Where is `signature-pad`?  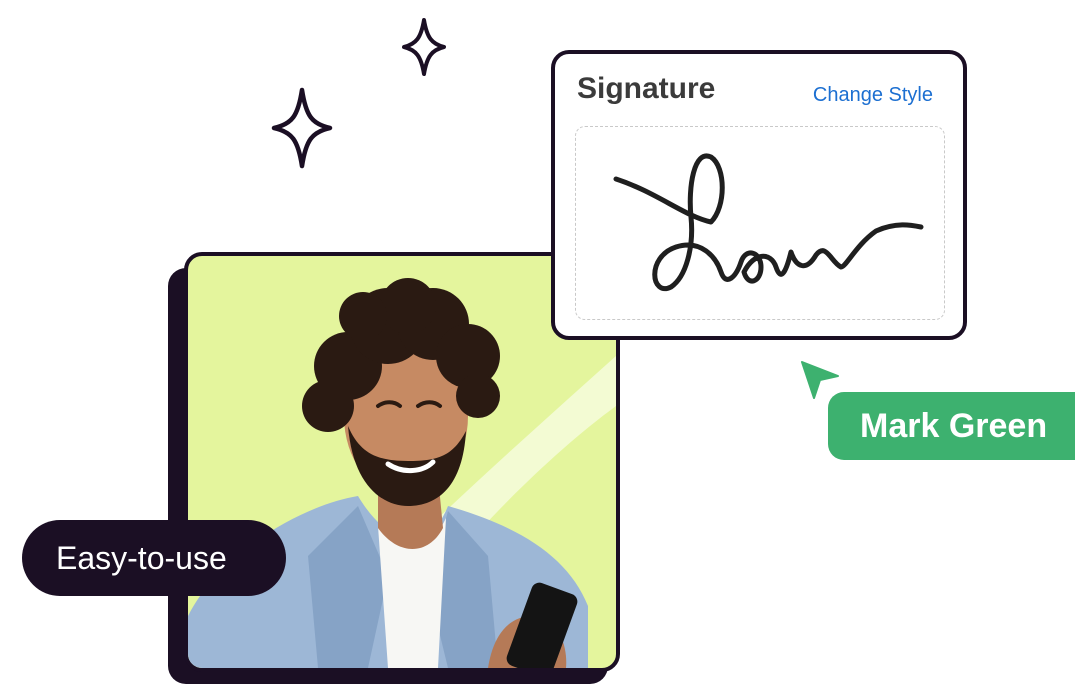 signature-pad is located at coordinates (760, 223).